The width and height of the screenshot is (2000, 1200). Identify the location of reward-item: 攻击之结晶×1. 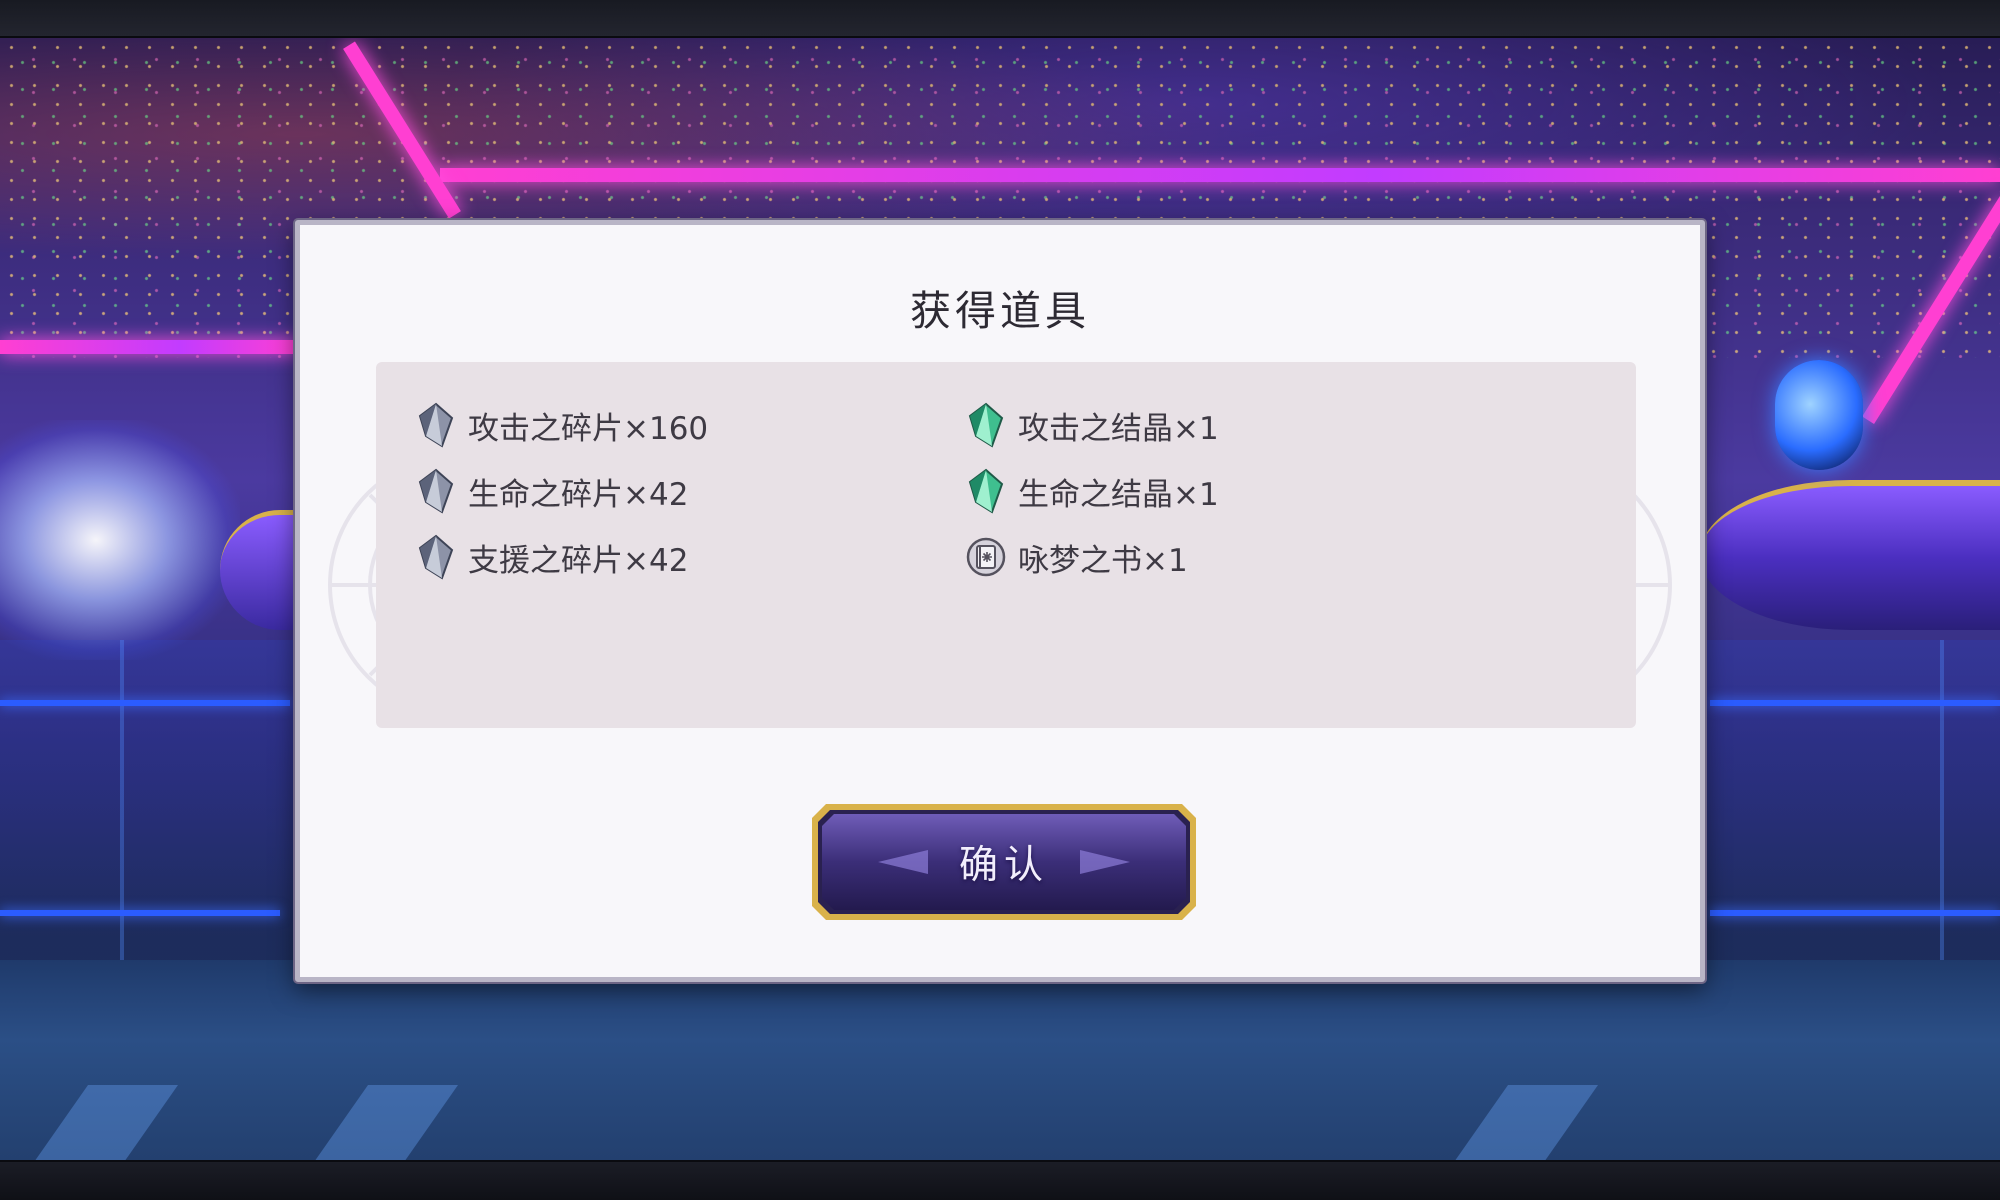
(1092, 425).